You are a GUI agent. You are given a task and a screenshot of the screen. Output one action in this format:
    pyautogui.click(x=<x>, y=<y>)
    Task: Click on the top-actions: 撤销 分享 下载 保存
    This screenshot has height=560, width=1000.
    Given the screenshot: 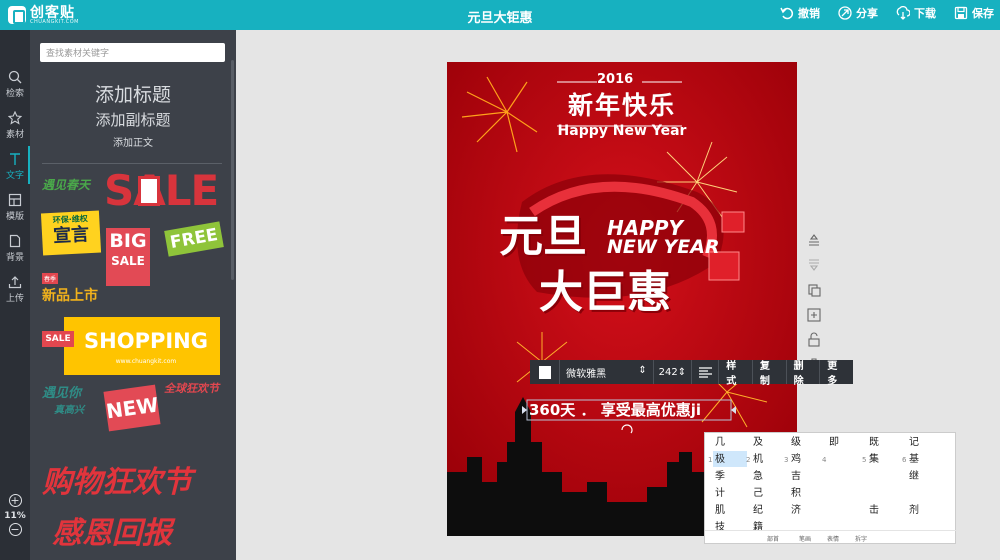 What is the action you would take?
    pyautogui.click(x=887, y=13)
    